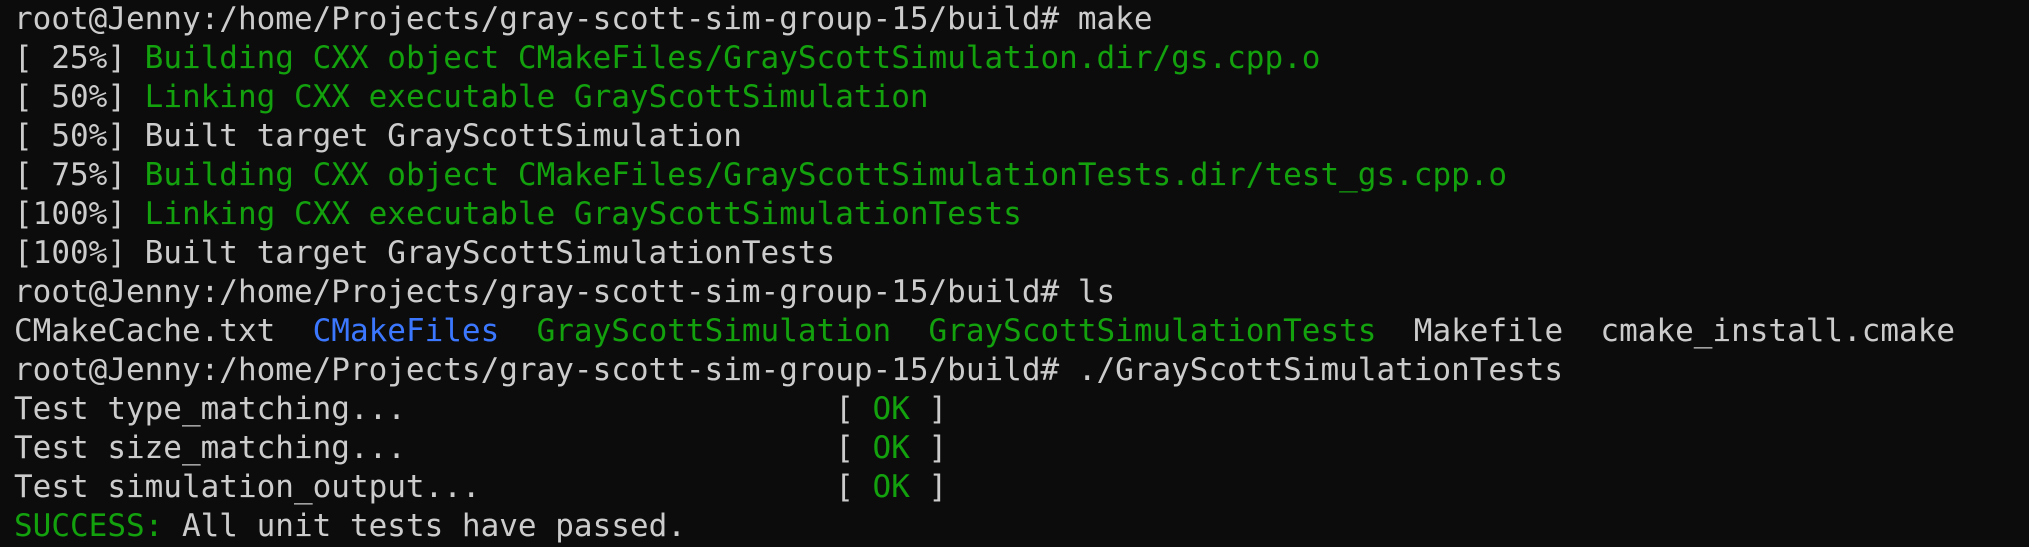  What do you see at coordinates (1152, 331) in the screenshot?
I see `terminal-text-segment: GrayScottSimulationTests` at bounding box center [1152, 331].